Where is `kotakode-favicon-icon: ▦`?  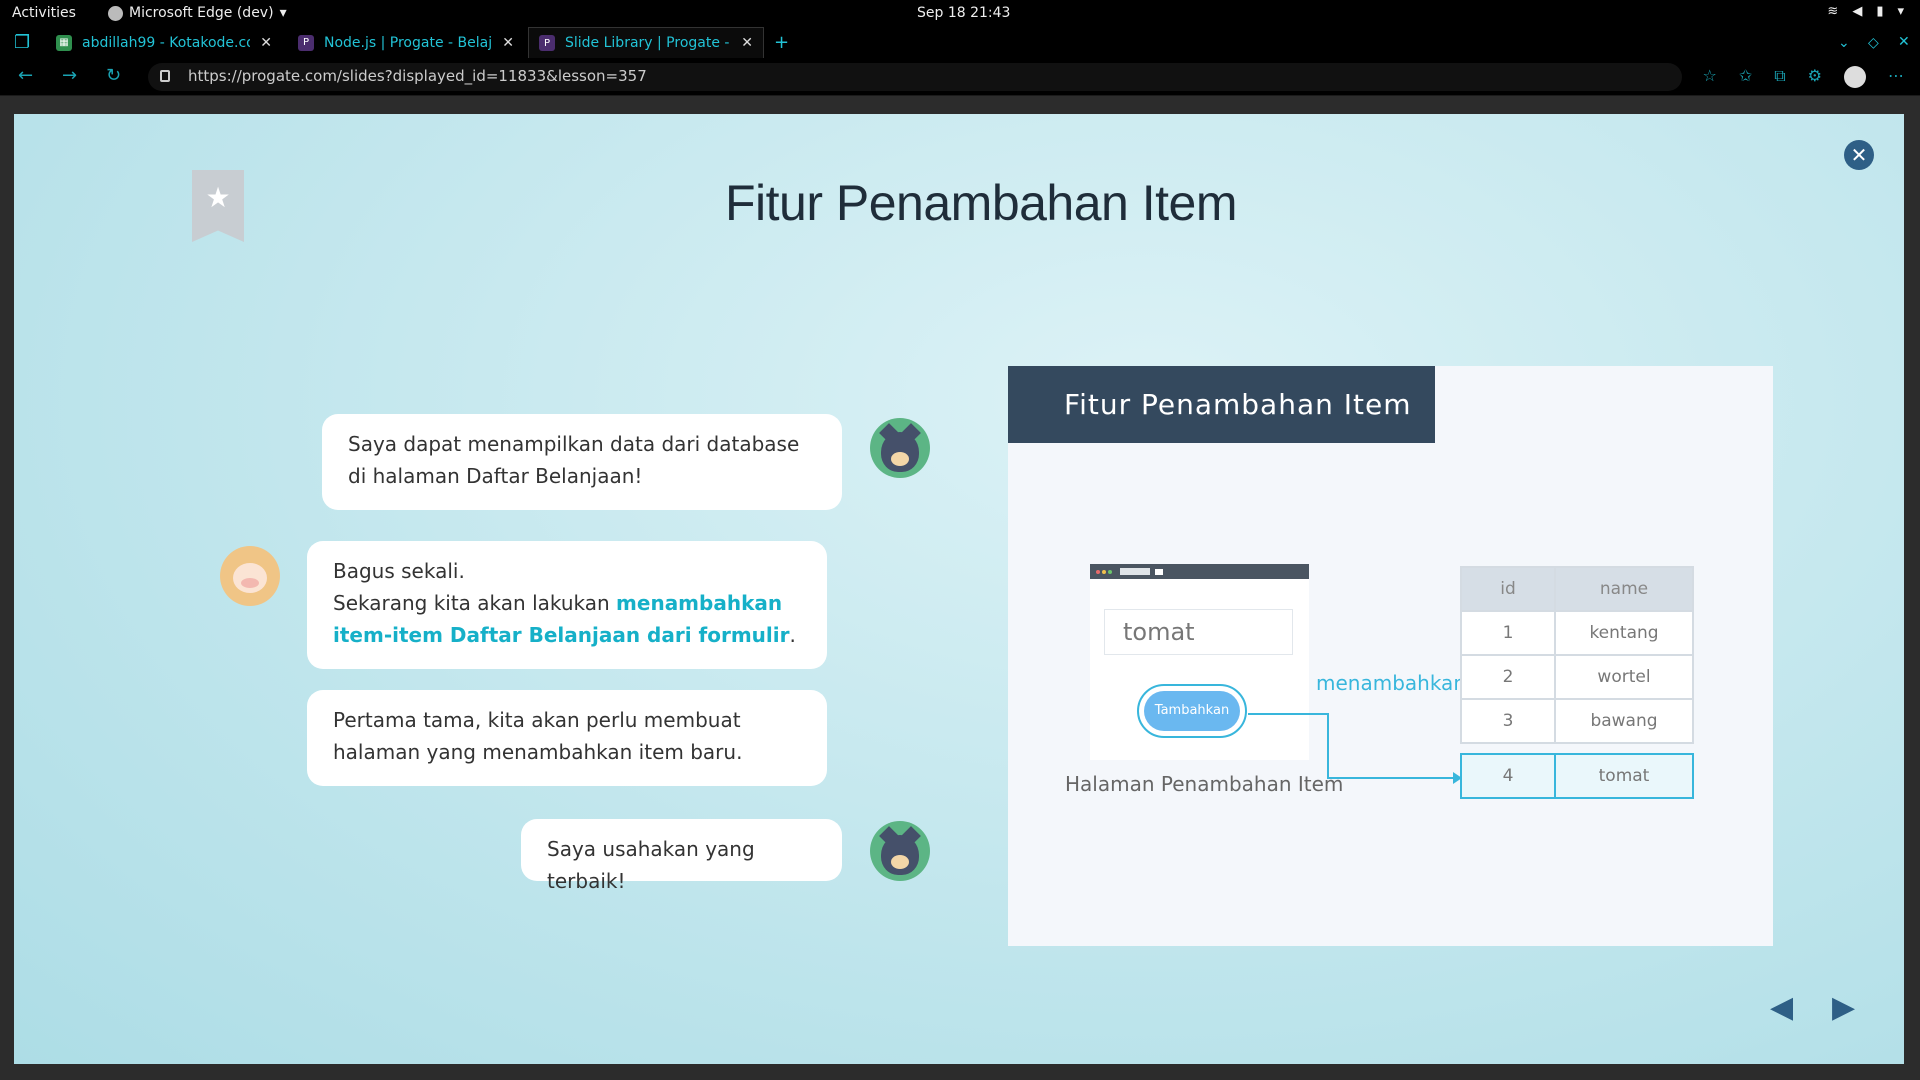
kotakode-favicon-icon: ▦ is located at coordinates (64, 42).